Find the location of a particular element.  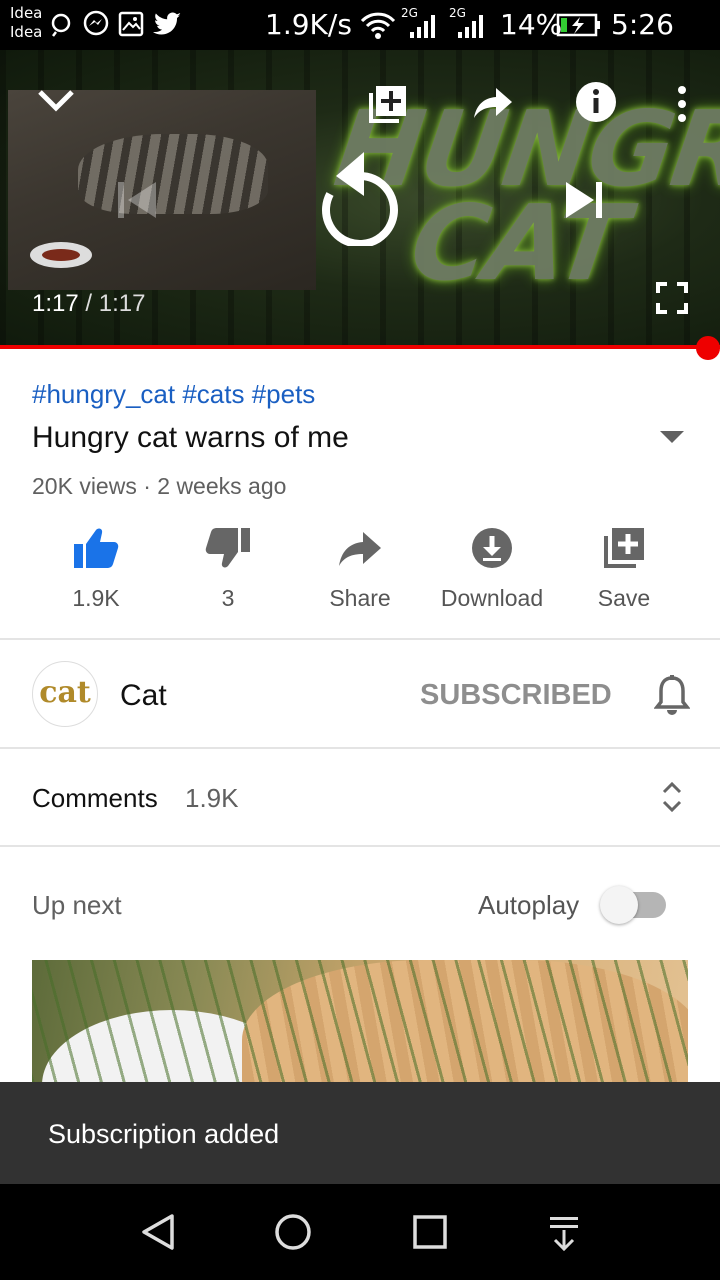

info-icon is located at coordinates (596, 102).